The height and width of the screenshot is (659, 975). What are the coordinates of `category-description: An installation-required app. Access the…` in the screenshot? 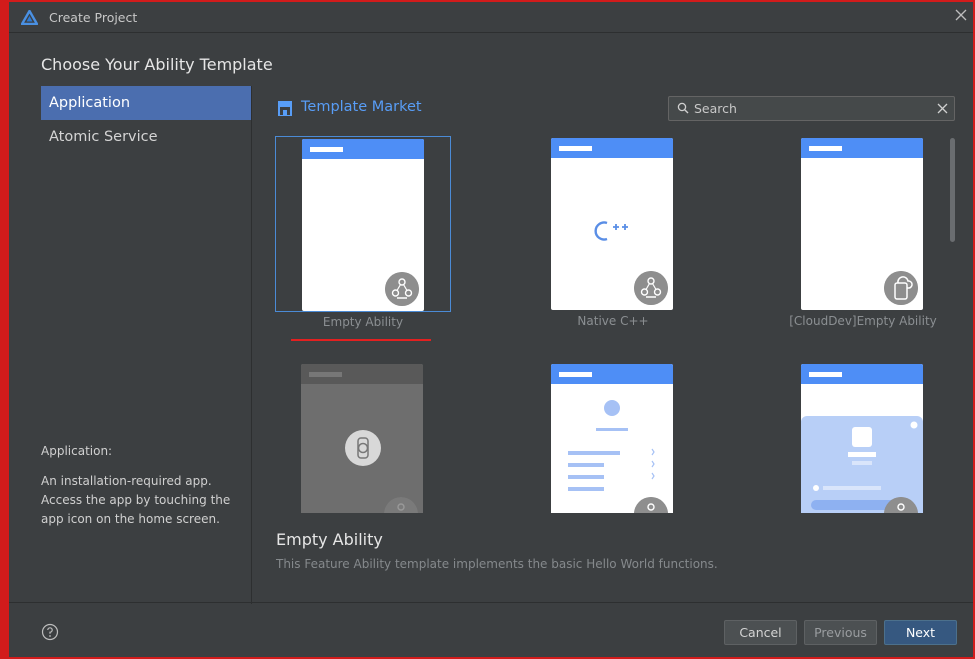 It's located at (136, 500).